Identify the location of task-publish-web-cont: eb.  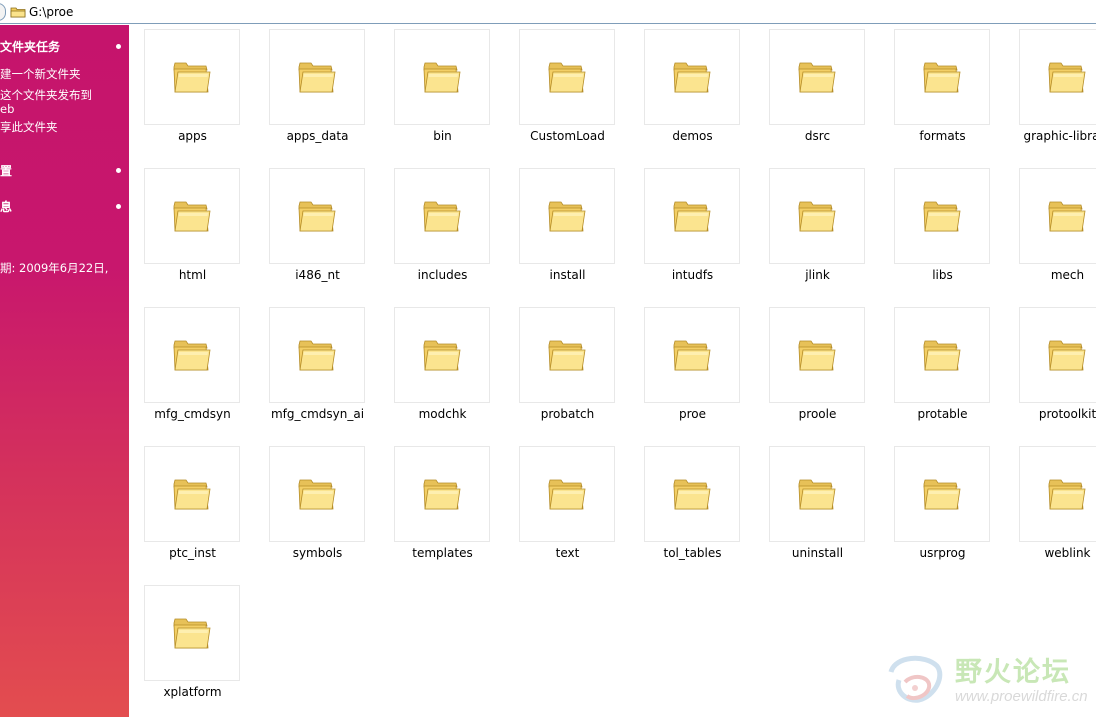
(7, 109).